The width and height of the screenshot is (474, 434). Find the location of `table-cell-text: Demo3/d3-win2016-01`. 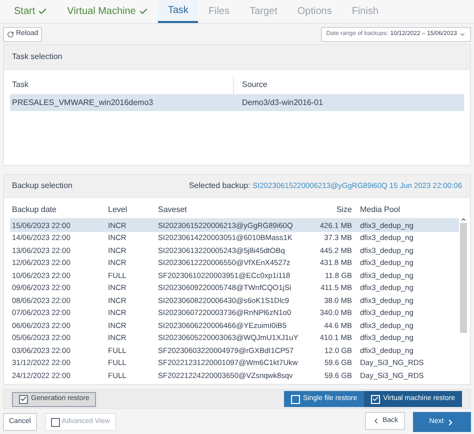

table-cell-text: Demo3/d3-win2016-01 is located at coordinates (282, 103).